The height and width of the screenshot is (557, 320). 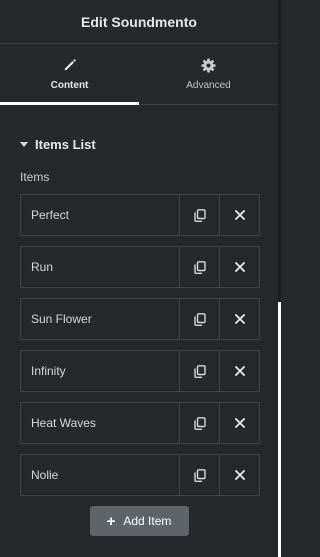 I want to click on panel-edge-highlight, so click(x=279, y=429).